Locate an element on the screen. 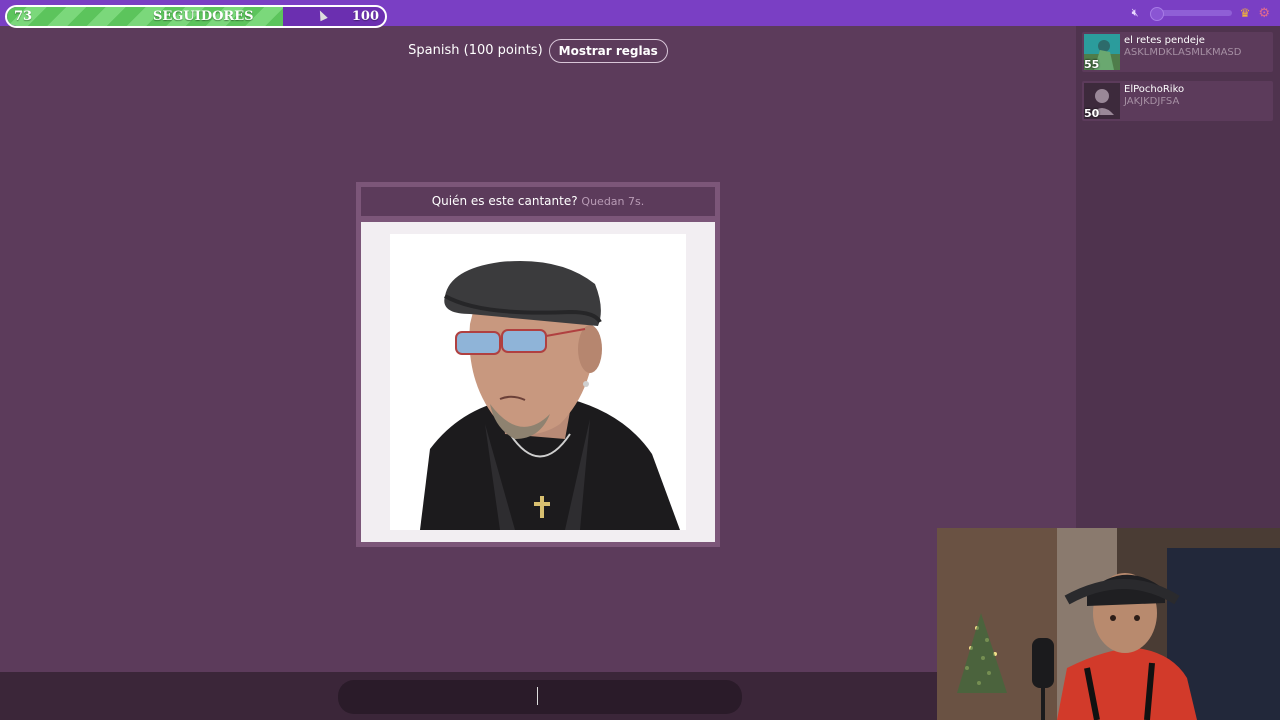 Image resolution: width=1280 pixels, height=720 pixels. singer-photo-illustration is located at coordinates (538, 382).